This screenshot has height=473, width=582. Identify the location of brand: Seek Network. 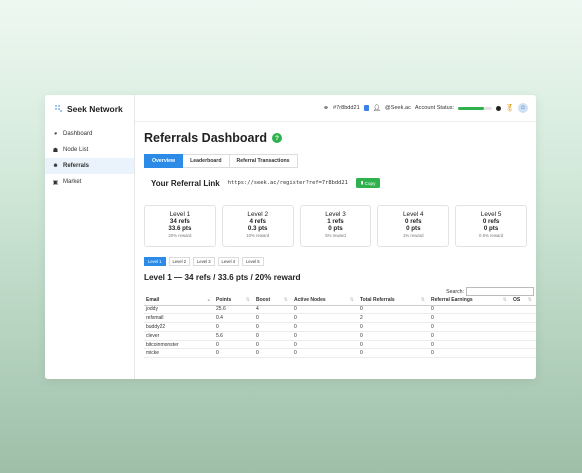
(89, 108).